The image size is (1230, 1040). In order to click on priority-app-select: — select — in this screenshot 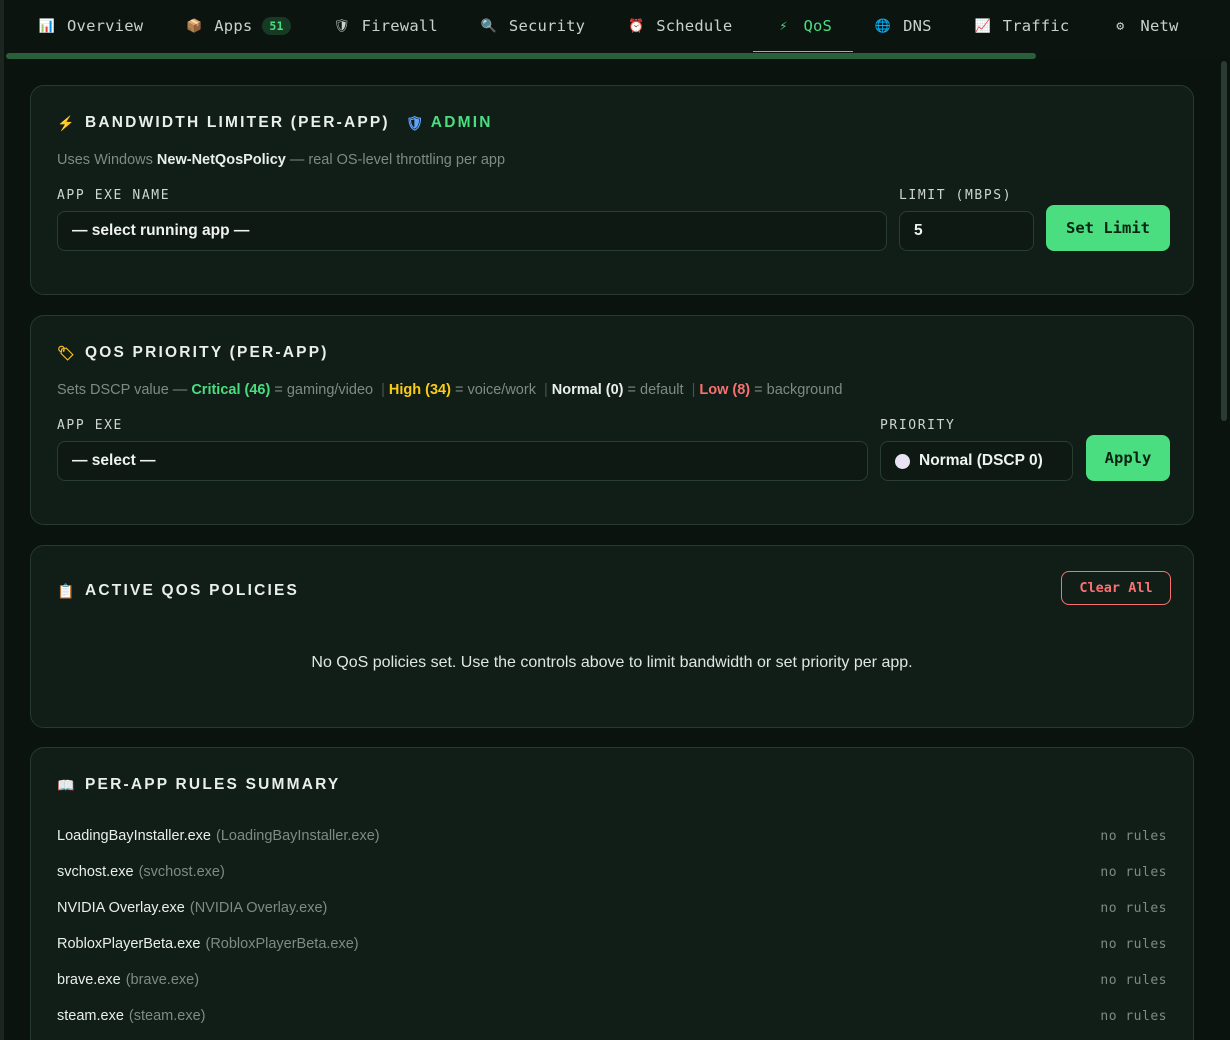, I will do `click(462, 461)`.